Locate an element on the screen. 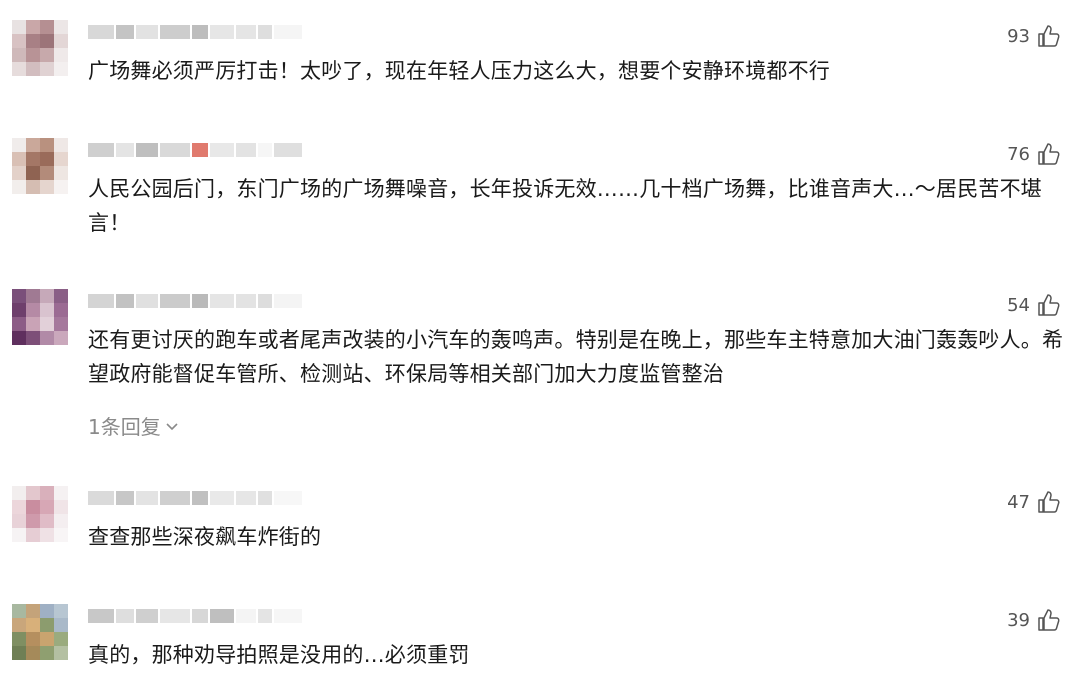  comment: 47 查查那些深夜飙车炸街的 is located at coordinates (540, 526).